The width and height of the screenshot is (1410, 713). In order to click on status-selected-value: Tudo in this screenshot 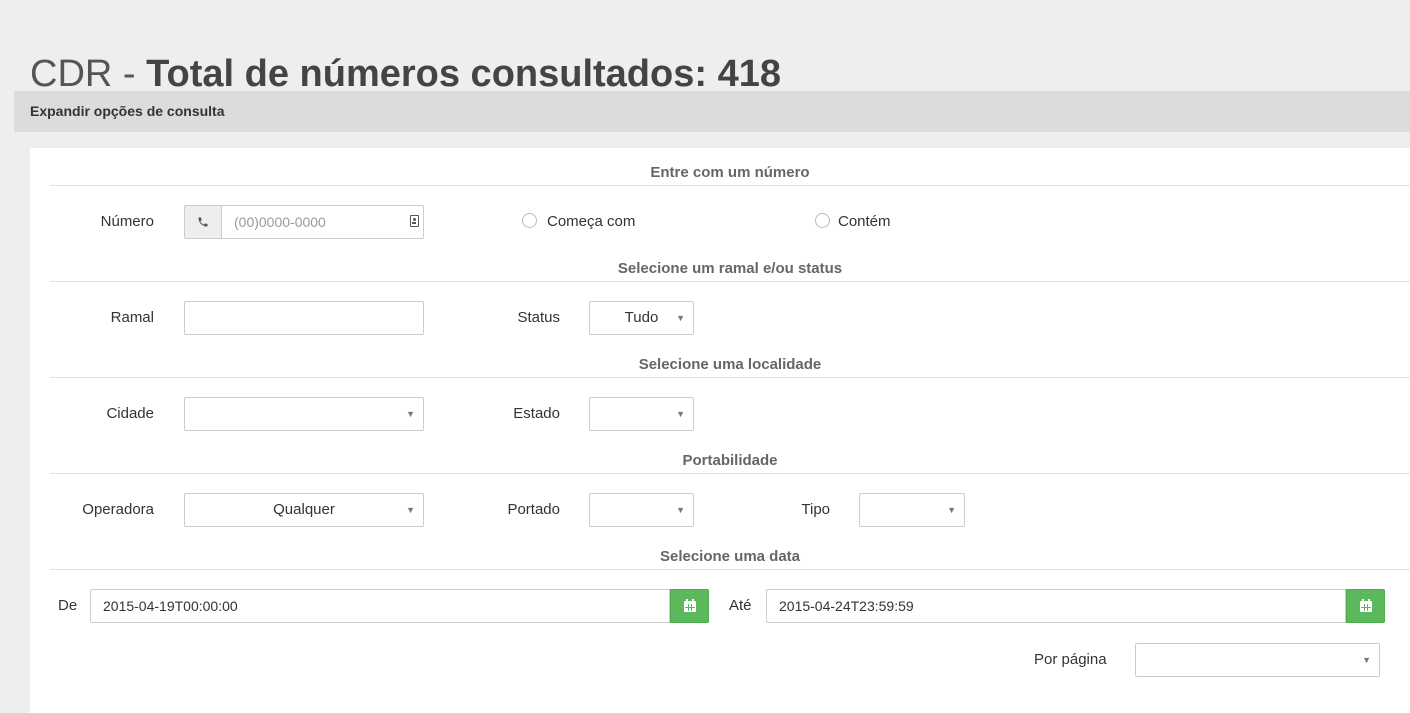, I will do `click(641, 317)`.